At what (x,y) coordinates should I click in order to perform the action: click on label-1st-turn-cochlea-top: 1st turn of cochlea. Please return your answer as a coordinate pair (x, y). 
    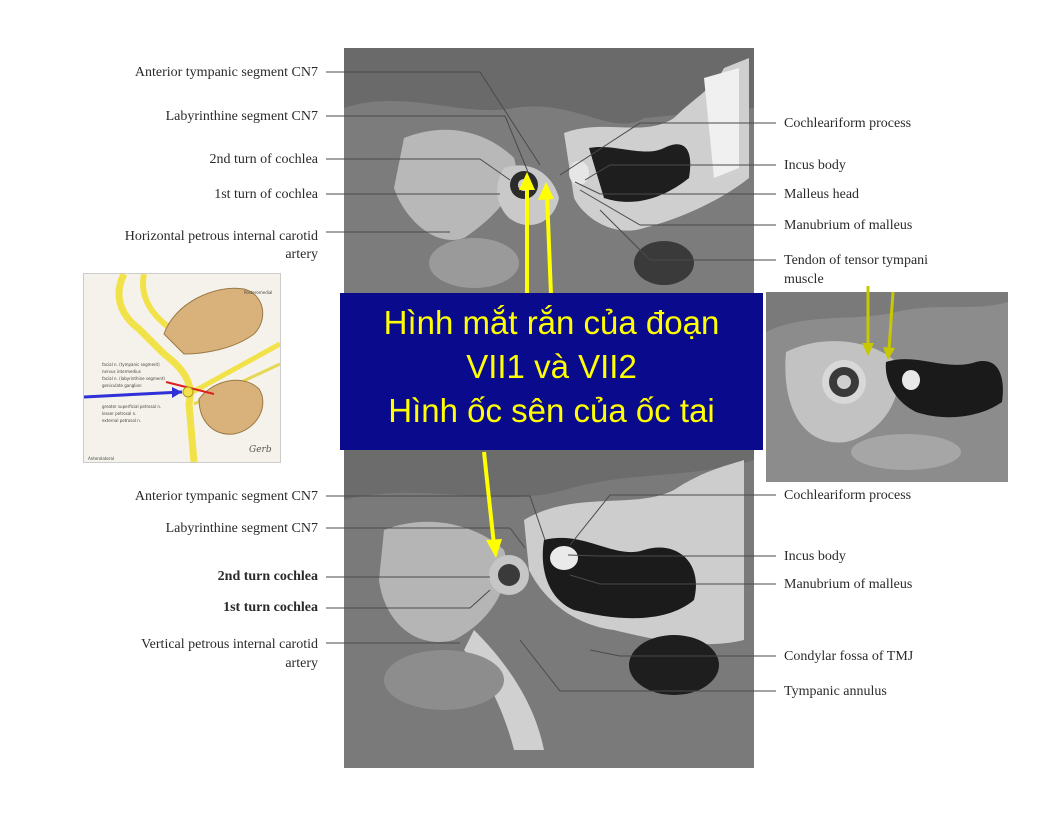
    Looking at the image, I should click on (266, 194).